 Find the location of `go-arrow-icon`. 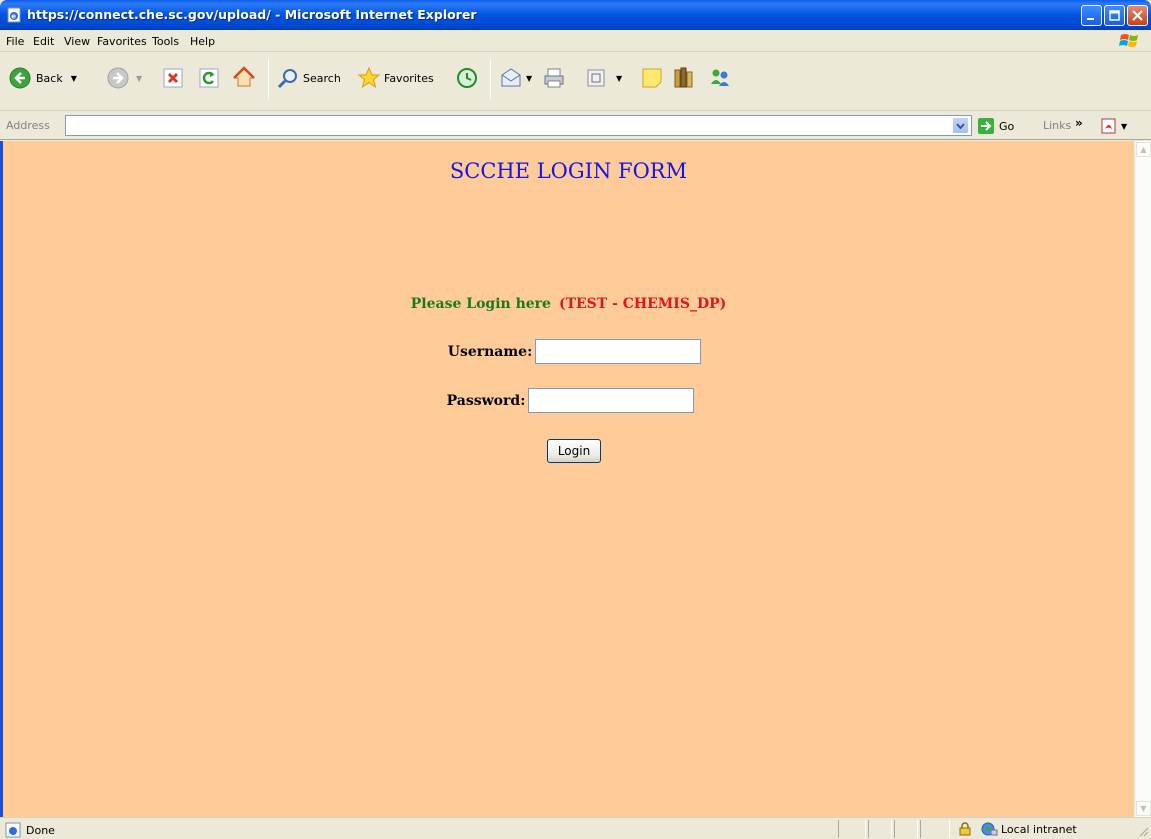

go-arrow-icon is located at coordinates (986, 126).